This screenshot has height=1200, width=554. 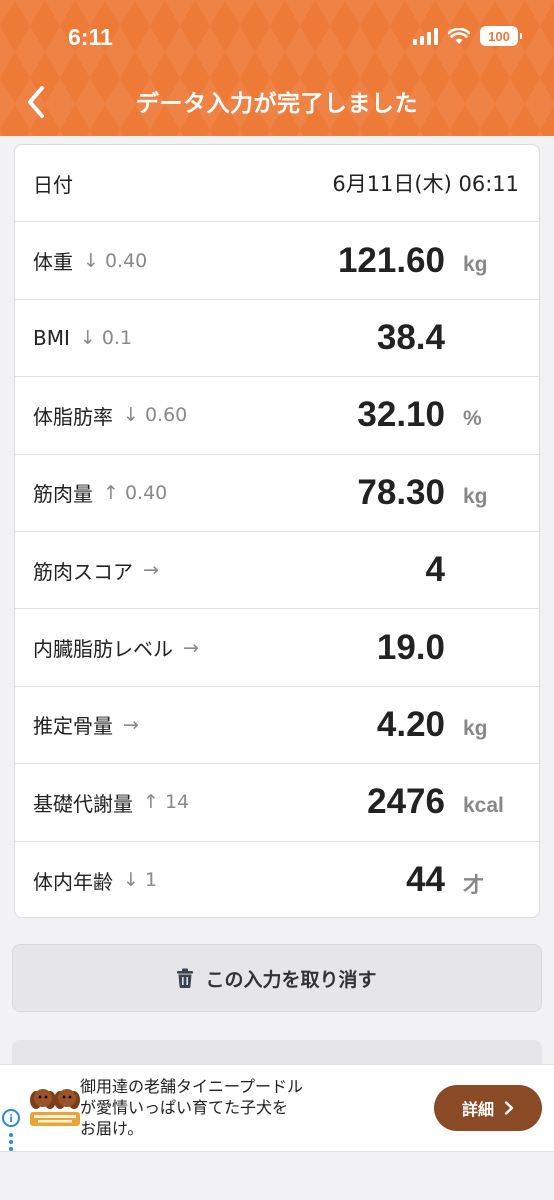 I want to click on metric-delta: ↓ 1, so click(x=140, y=880).